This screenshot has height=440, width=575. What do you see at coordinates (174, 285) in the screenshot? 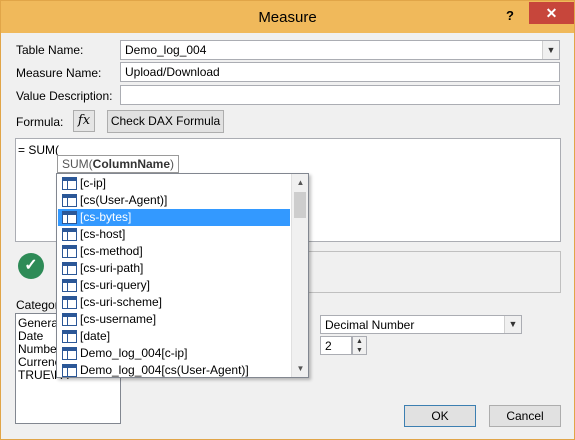
I see `autocomplete-item: [cs-uri-query]` at bounding box center [174, 285].